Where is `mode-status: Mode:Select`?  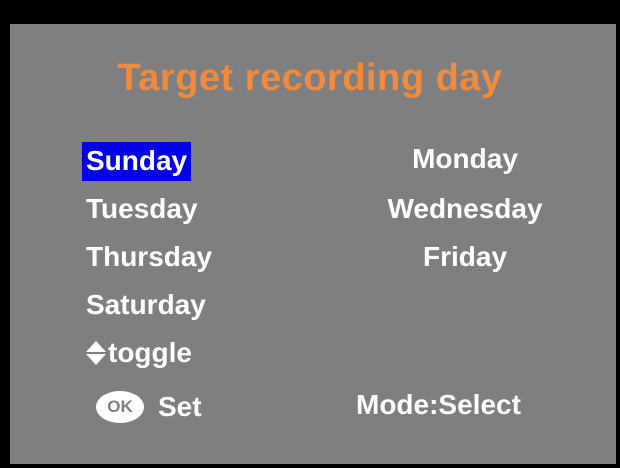
mode-status: Mode:Select is located at coordinates (438, 404).